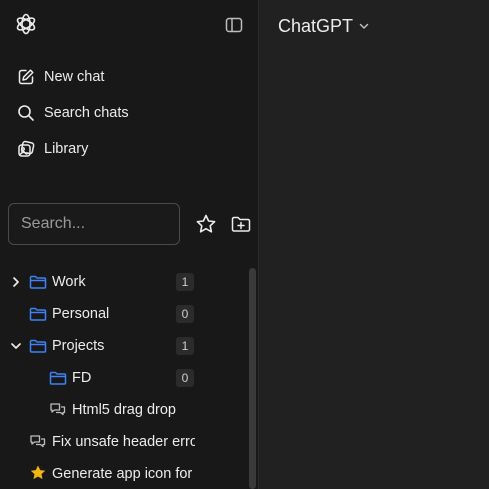  I want to click on sidebar-toggle-icon, so click(234, 25).